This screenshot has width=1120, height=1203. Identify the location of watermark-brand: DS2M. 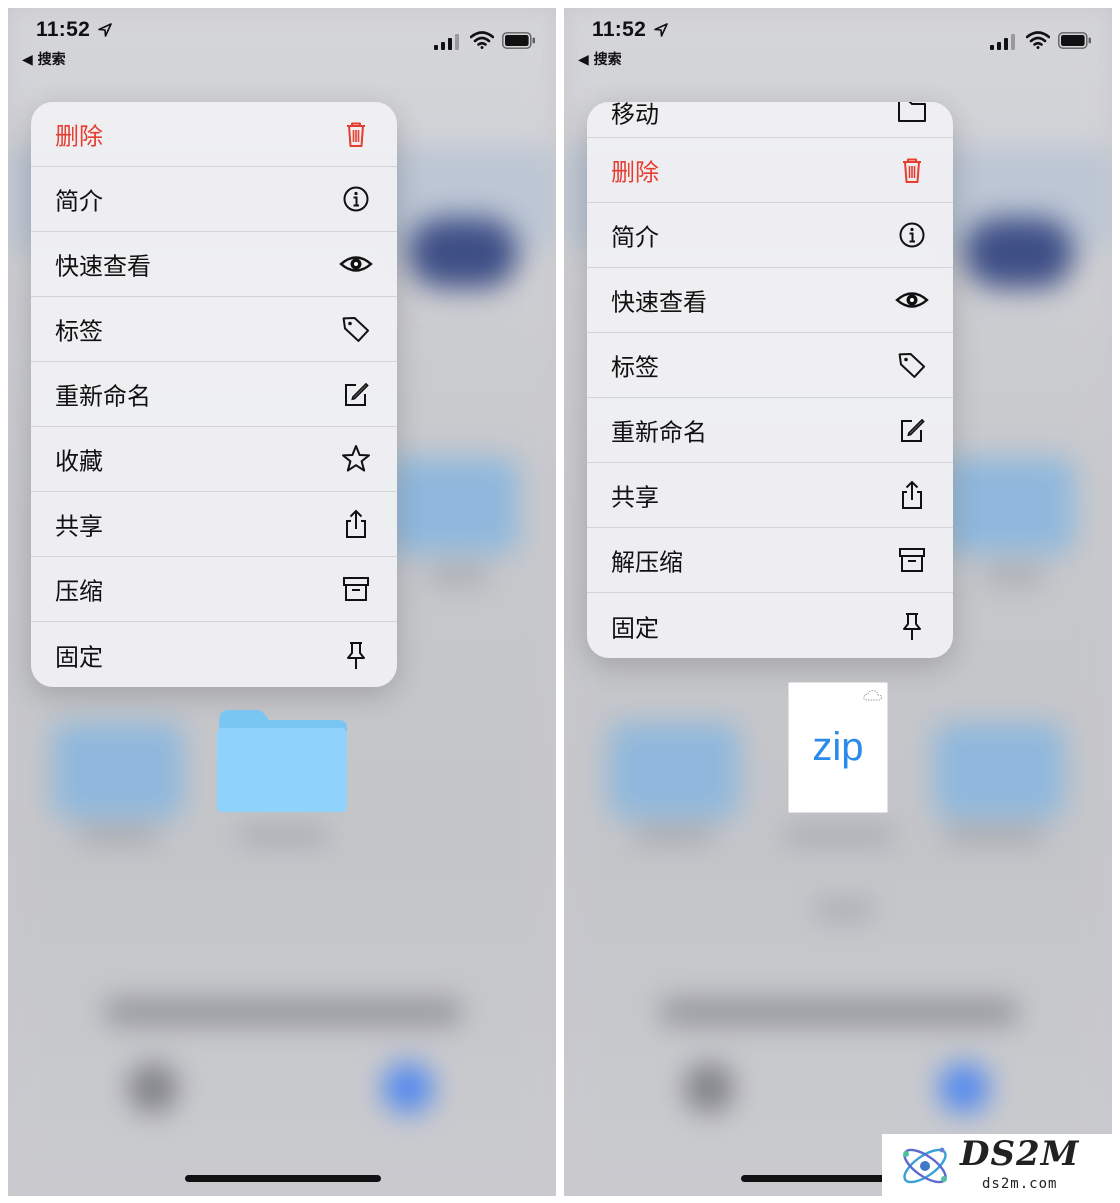
(1020, 1154).